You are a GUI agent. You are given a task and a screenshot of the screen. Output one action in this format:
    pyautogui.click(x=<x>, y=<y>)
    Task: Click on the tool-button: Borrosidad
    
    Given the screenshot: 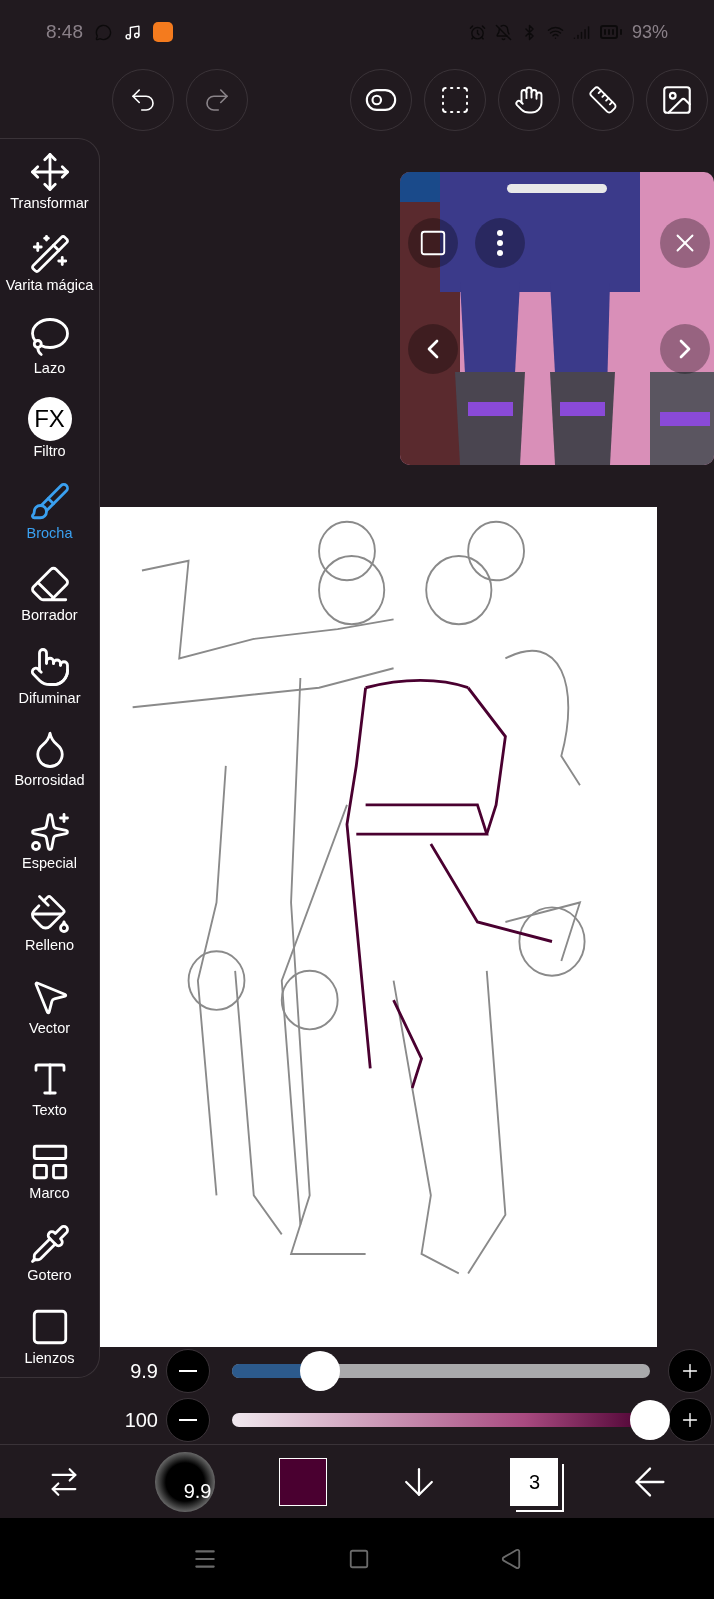 What is the action you would take?
    pyautogui.click(x=49, y=758)
    